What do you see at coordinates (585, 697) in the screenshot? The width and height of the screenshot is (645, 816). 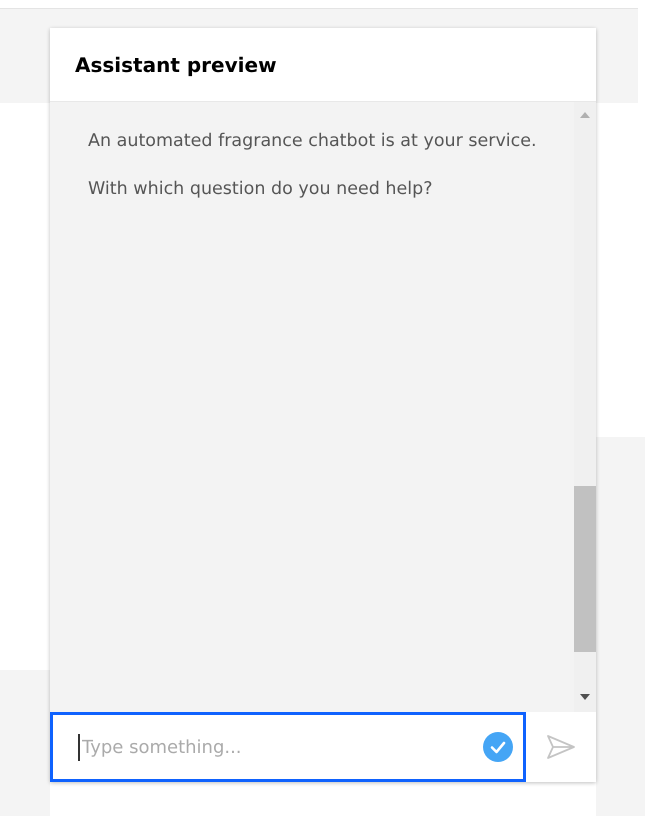 I see `scroll-down-icon` at bounding box center [585, 697].